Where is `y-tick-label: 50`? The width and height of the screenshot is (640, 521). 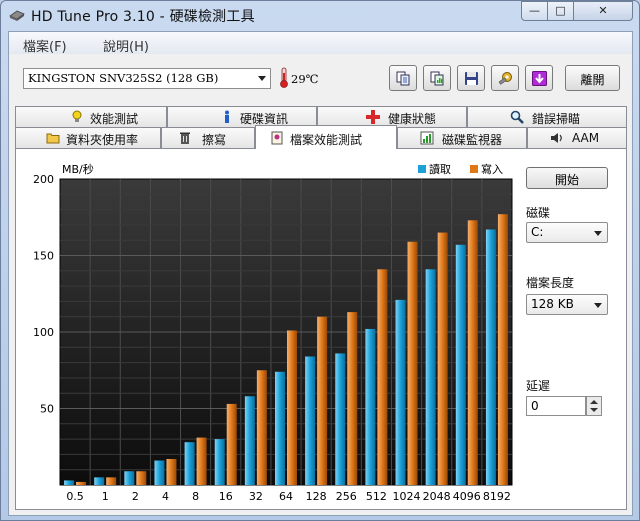
y-tick-label: 50 is located at coordinates (47, 409).